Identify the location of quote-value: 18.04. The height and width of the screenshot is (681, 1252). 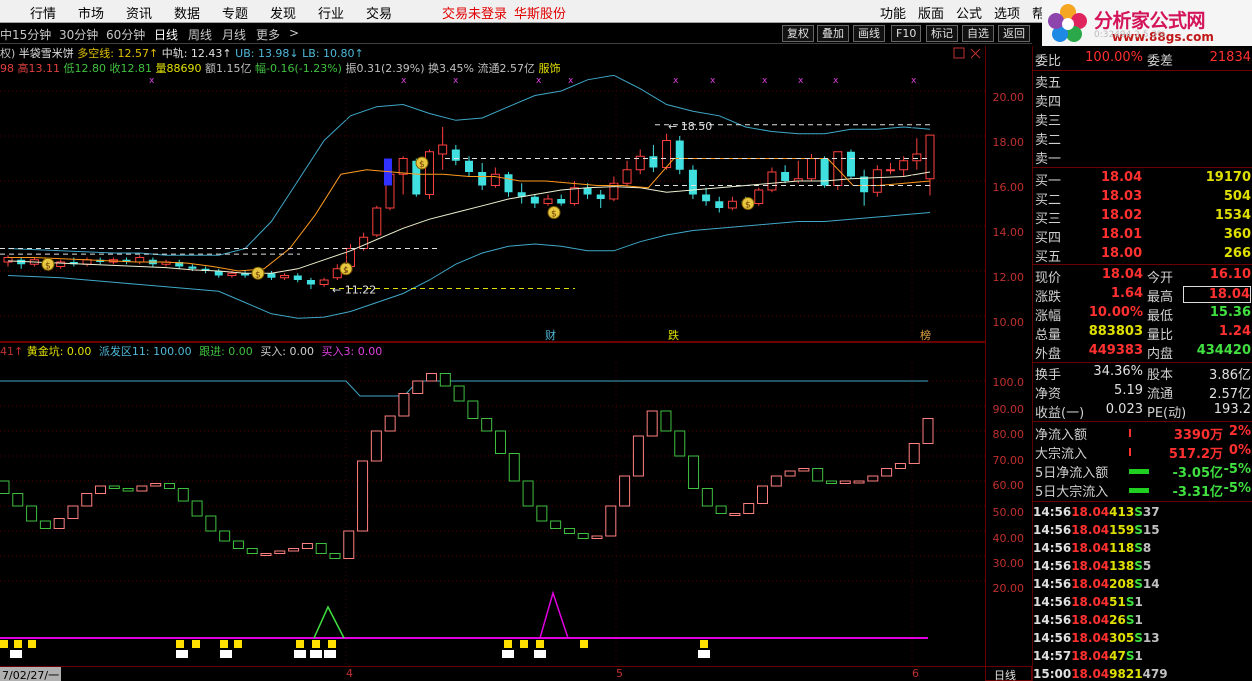
(1122, 274).